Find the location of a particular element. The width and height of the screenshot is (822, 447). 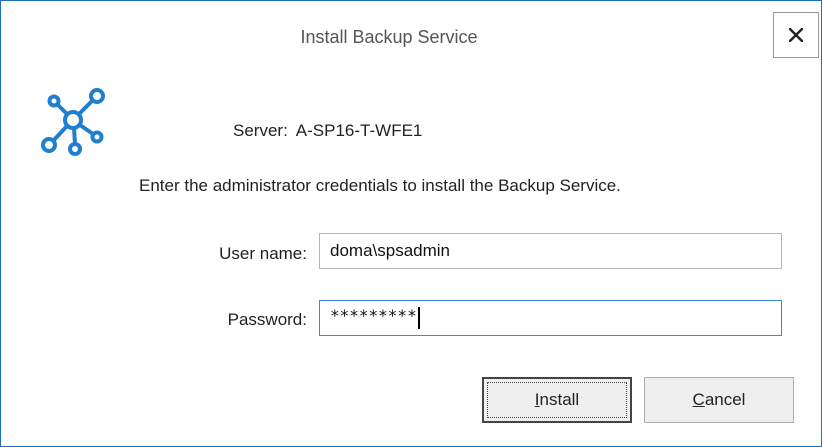

focus-indicator is located at coordinates (557, 400).